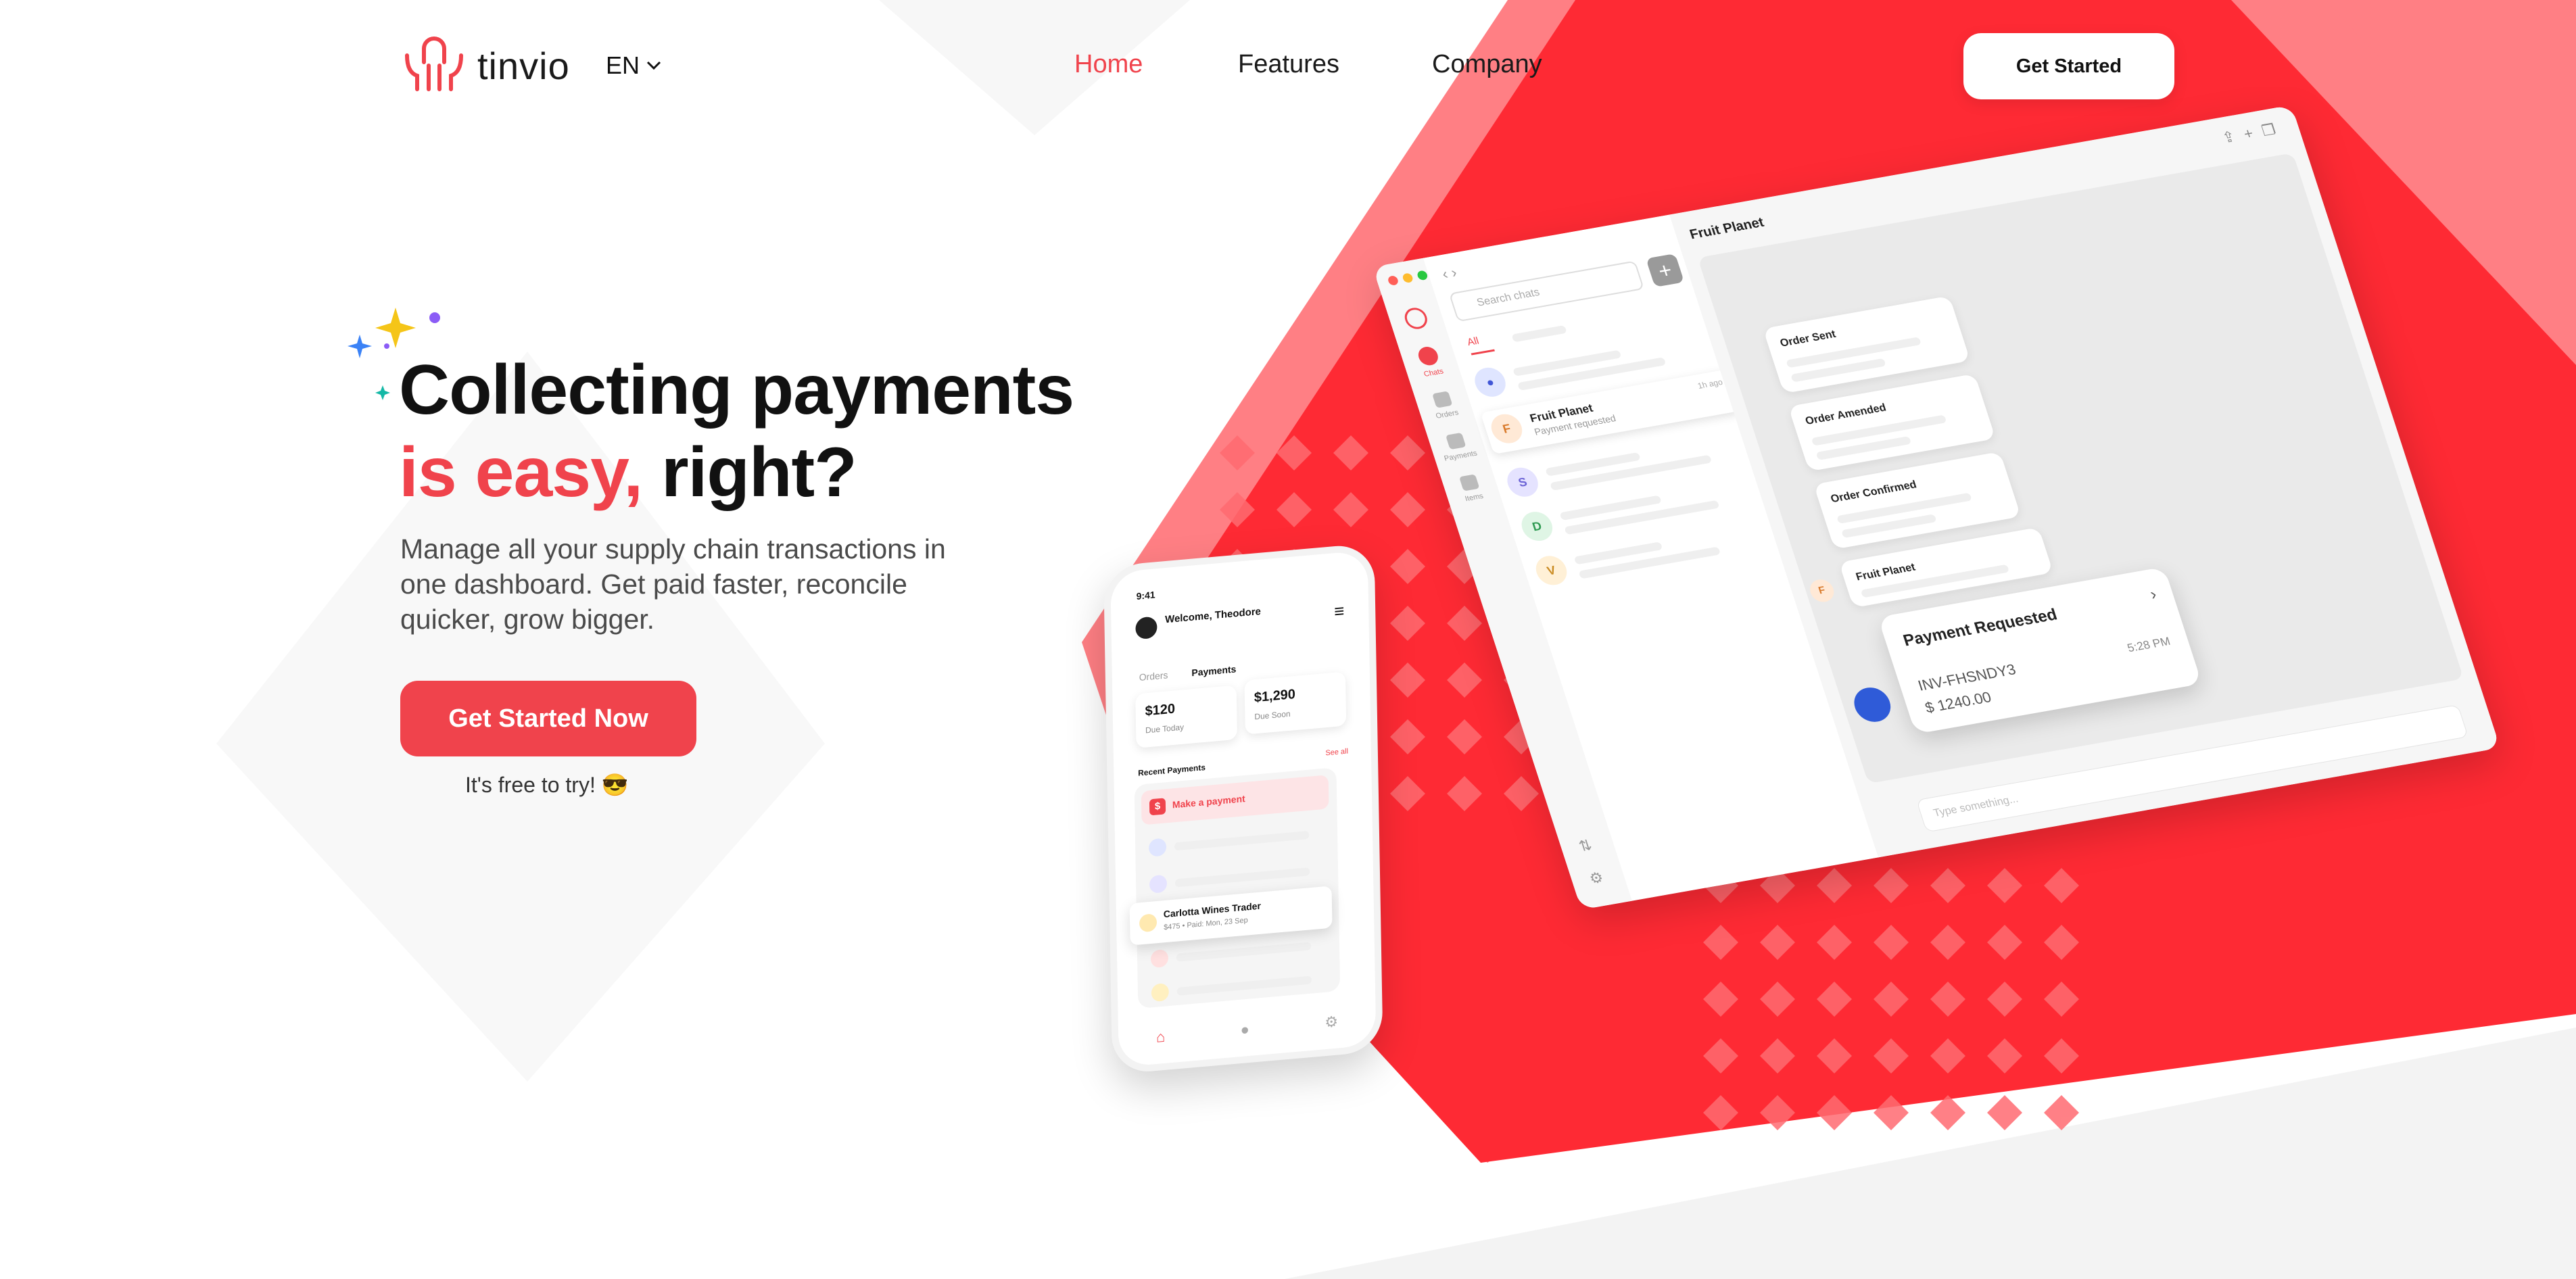 The image size is (2576, 1279). I want to click on dollar-icon: $, so click(1157, 807).